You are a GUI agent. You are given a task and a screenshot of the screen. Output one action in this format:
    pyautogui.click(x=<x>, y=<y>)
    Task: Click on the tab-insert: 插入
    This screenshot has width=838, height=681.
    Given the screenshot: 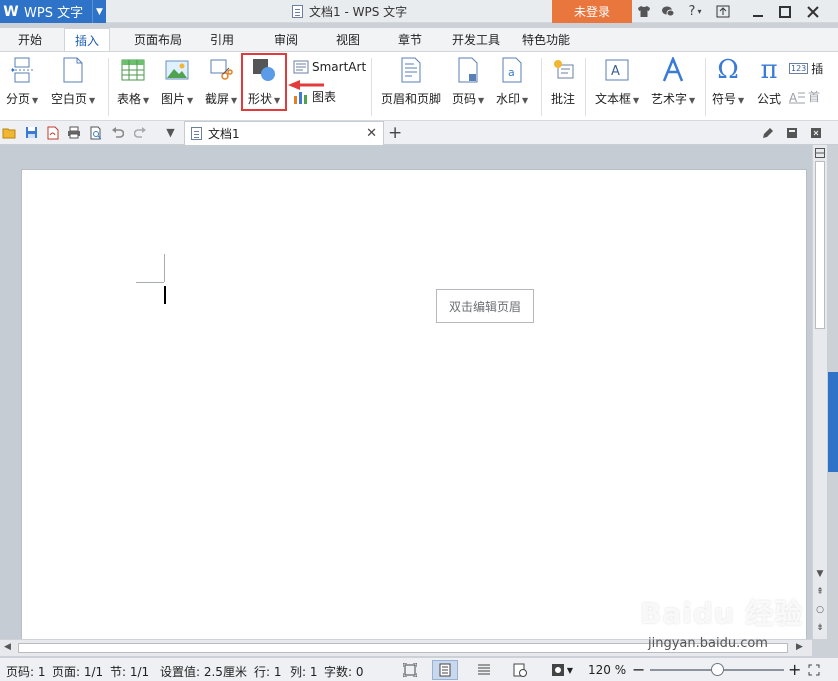 What is the action you would take?
    pyautogui.click(x=87, y=40)
    